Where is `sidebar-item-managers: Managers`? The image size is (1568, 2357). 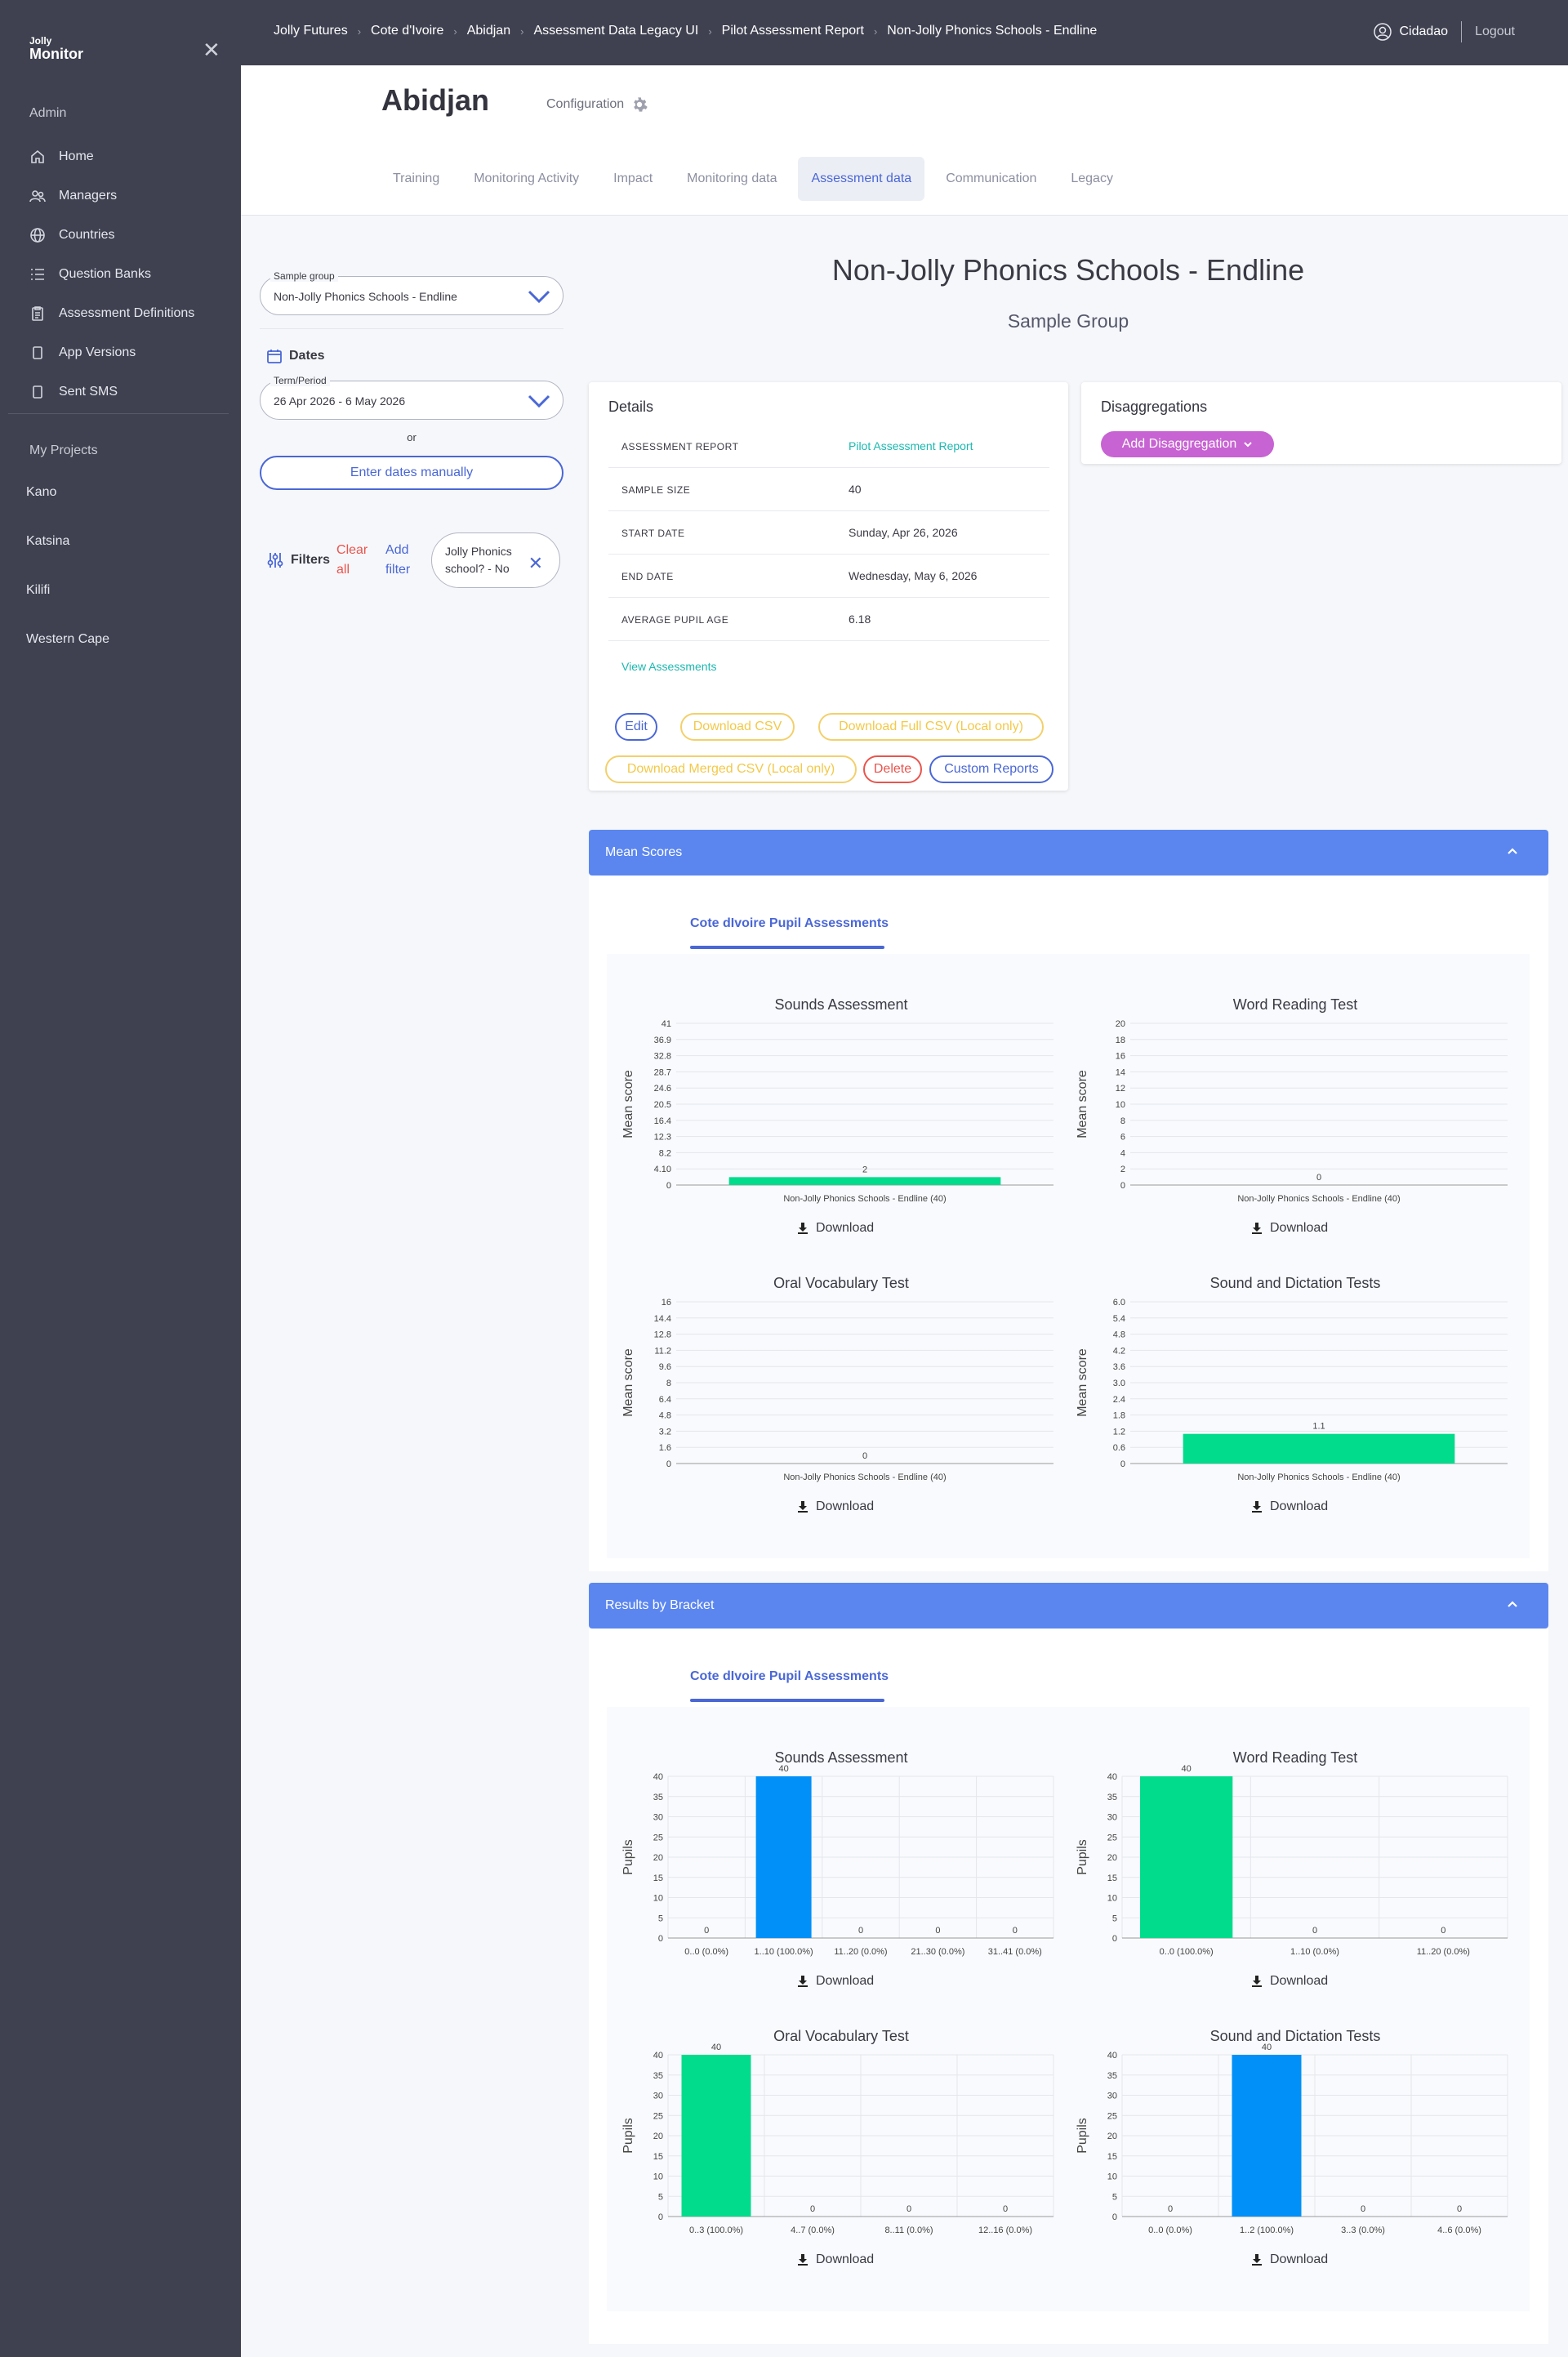
sidebar-item-managers: Managers is located at coordinates (73, 196).